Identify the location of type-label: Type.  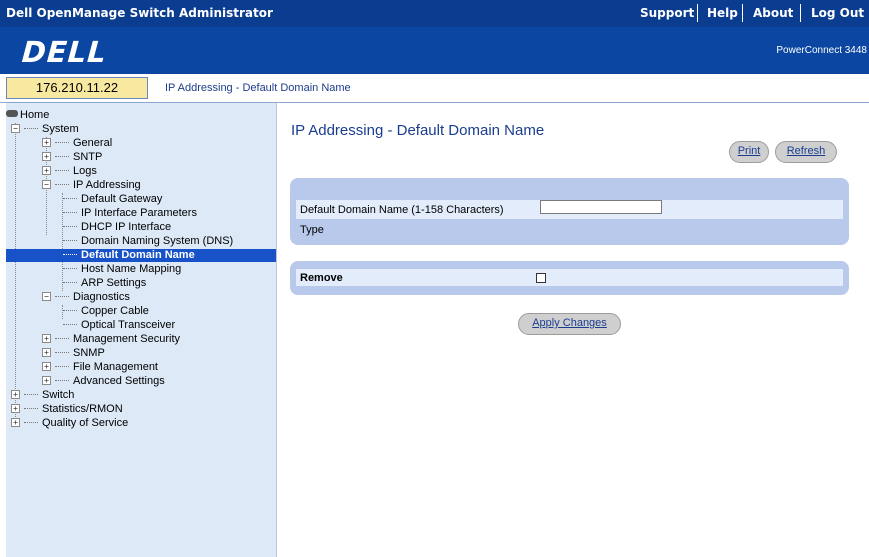
(312, 230).